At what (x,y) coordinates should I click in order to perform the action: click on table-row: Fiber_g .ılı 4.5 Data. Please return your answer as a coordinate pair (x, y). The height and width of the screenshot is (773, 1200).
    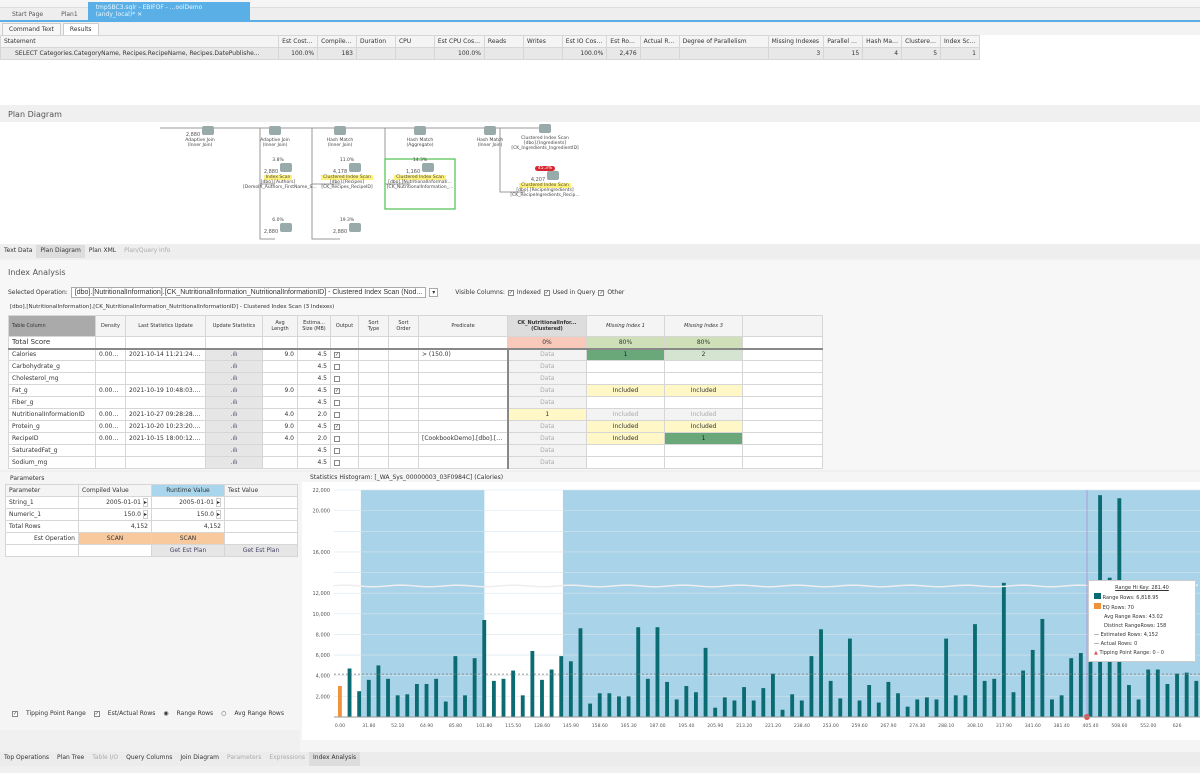
    Looking at the image, I should click on (415, 402).